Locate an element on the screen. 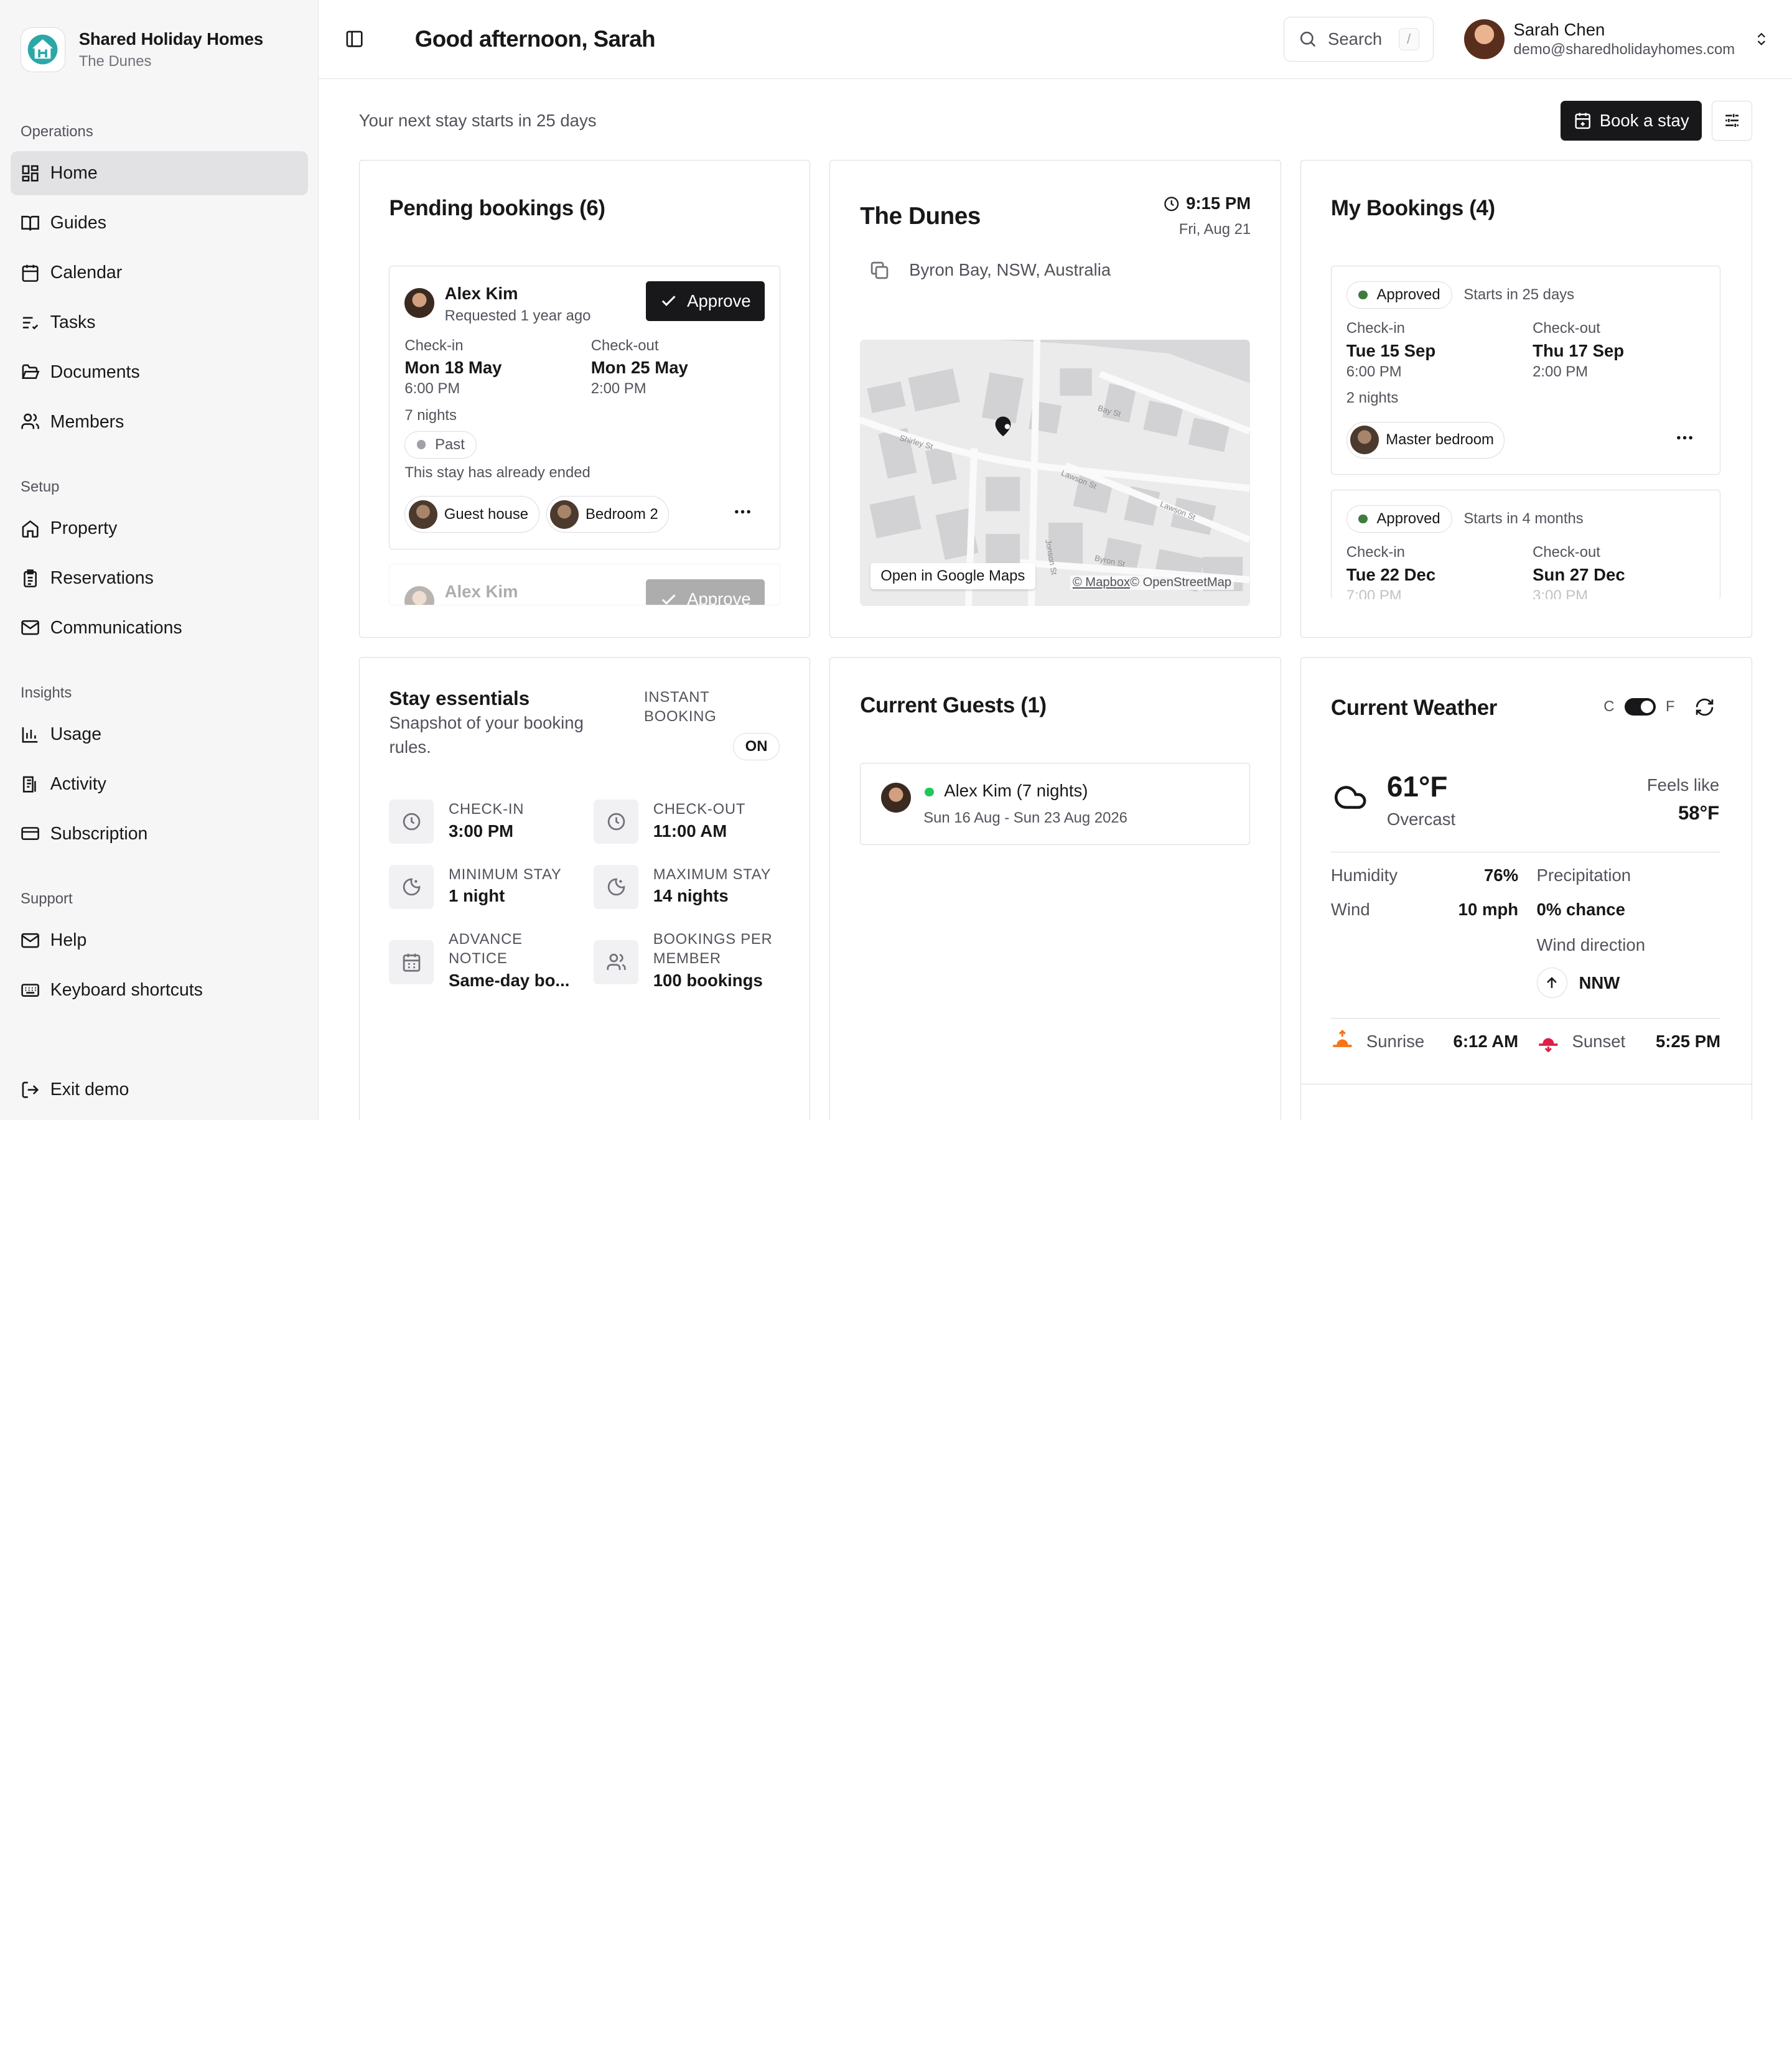 This screenshot has width=1792, height=2057. more-horizontal-icon is located at coordinates (1684, 438).